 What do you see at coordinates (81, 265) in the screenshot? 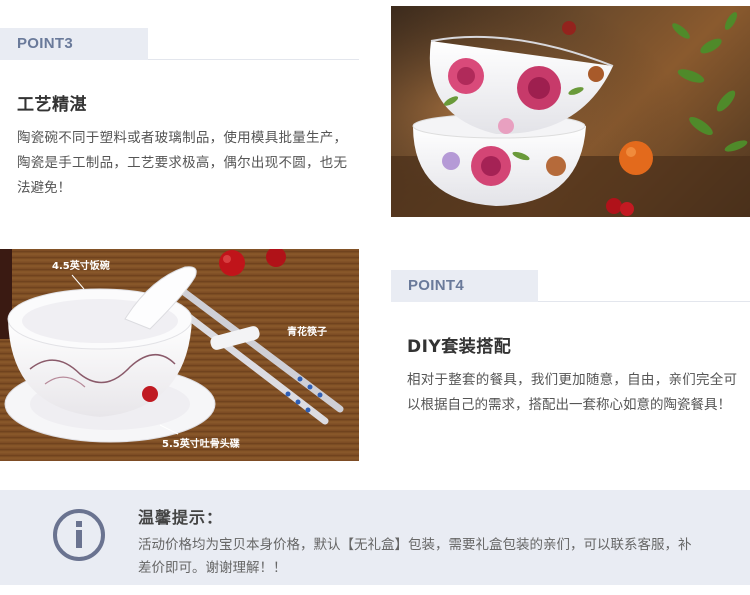
I see `bowl-label: 4.5英寸饭碗` at bounding box center [81, 265].